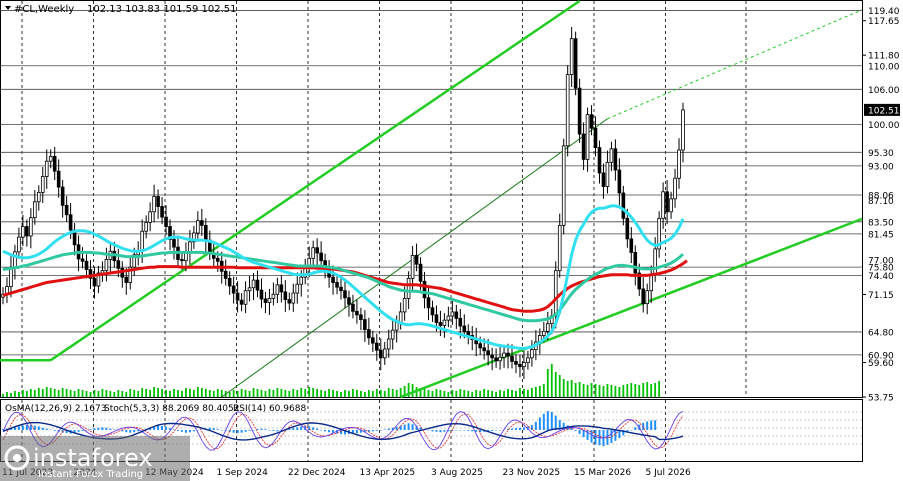  Describe the element at coordinates (884, 57) in the screenshot. I see `price-tick-label: 111.80` at that location.